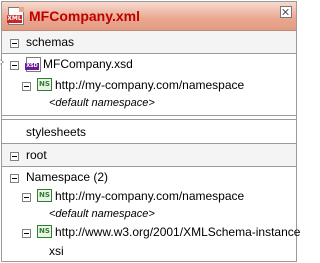  I want to click on close-icon, so click(286, 12).